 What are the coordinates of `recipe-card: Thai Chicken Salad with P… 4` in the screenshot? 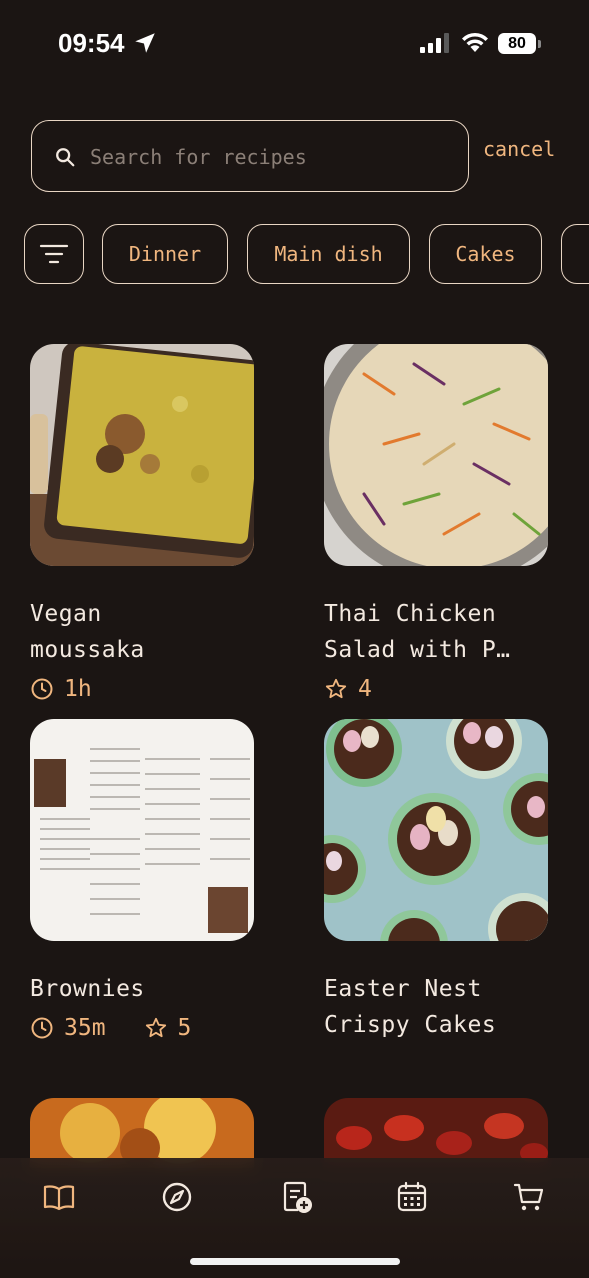 It's located at (437, 523).